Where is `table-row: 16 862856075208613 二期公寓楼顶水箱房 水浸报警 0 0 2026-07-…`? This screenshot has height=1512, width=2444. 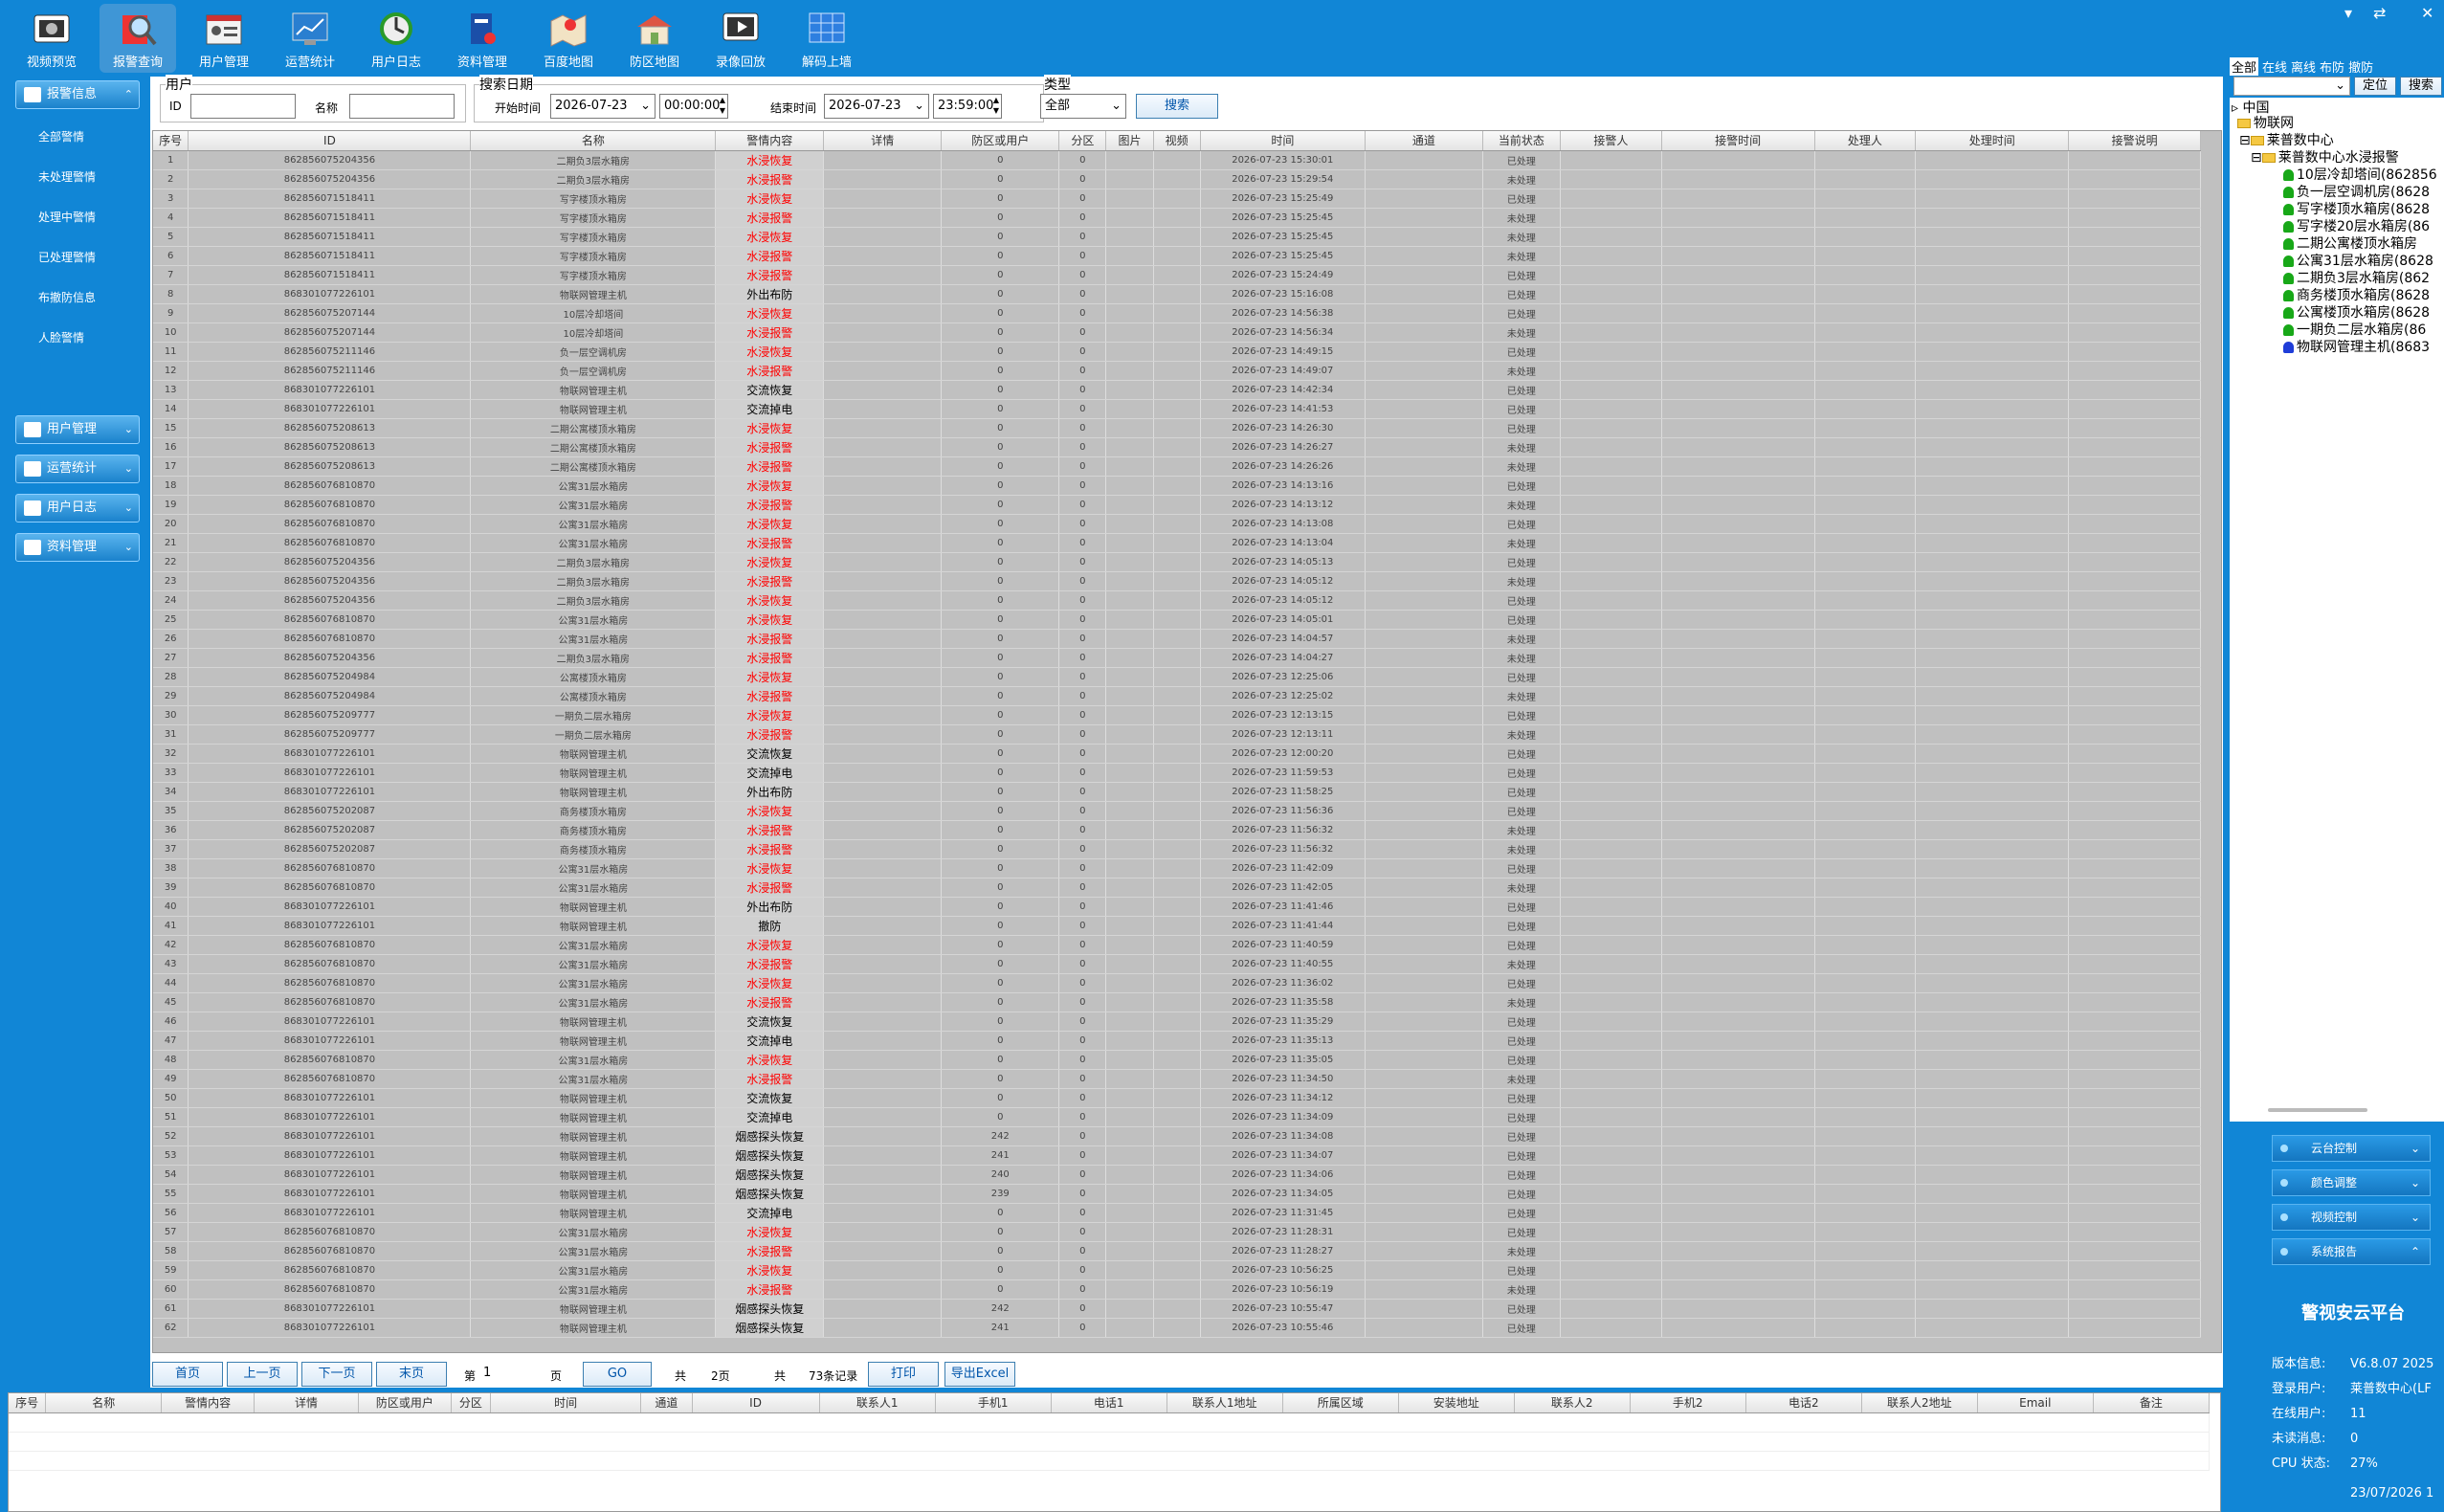 table-row: 16 862856075208613 二期公寓楼顶水箱房 水浸报警 0 0 2026-07-… is located at coordinates (1177, 447).